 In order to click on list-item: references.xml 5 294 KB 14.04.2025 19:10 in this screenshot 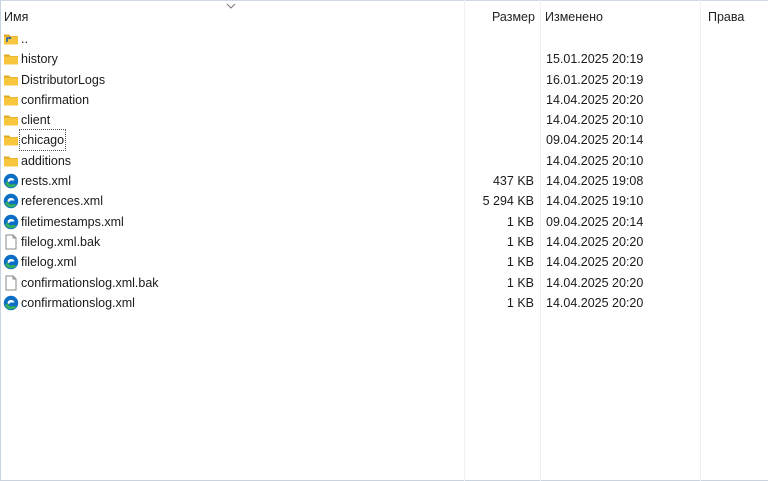, I will do `click(384, 201)`.